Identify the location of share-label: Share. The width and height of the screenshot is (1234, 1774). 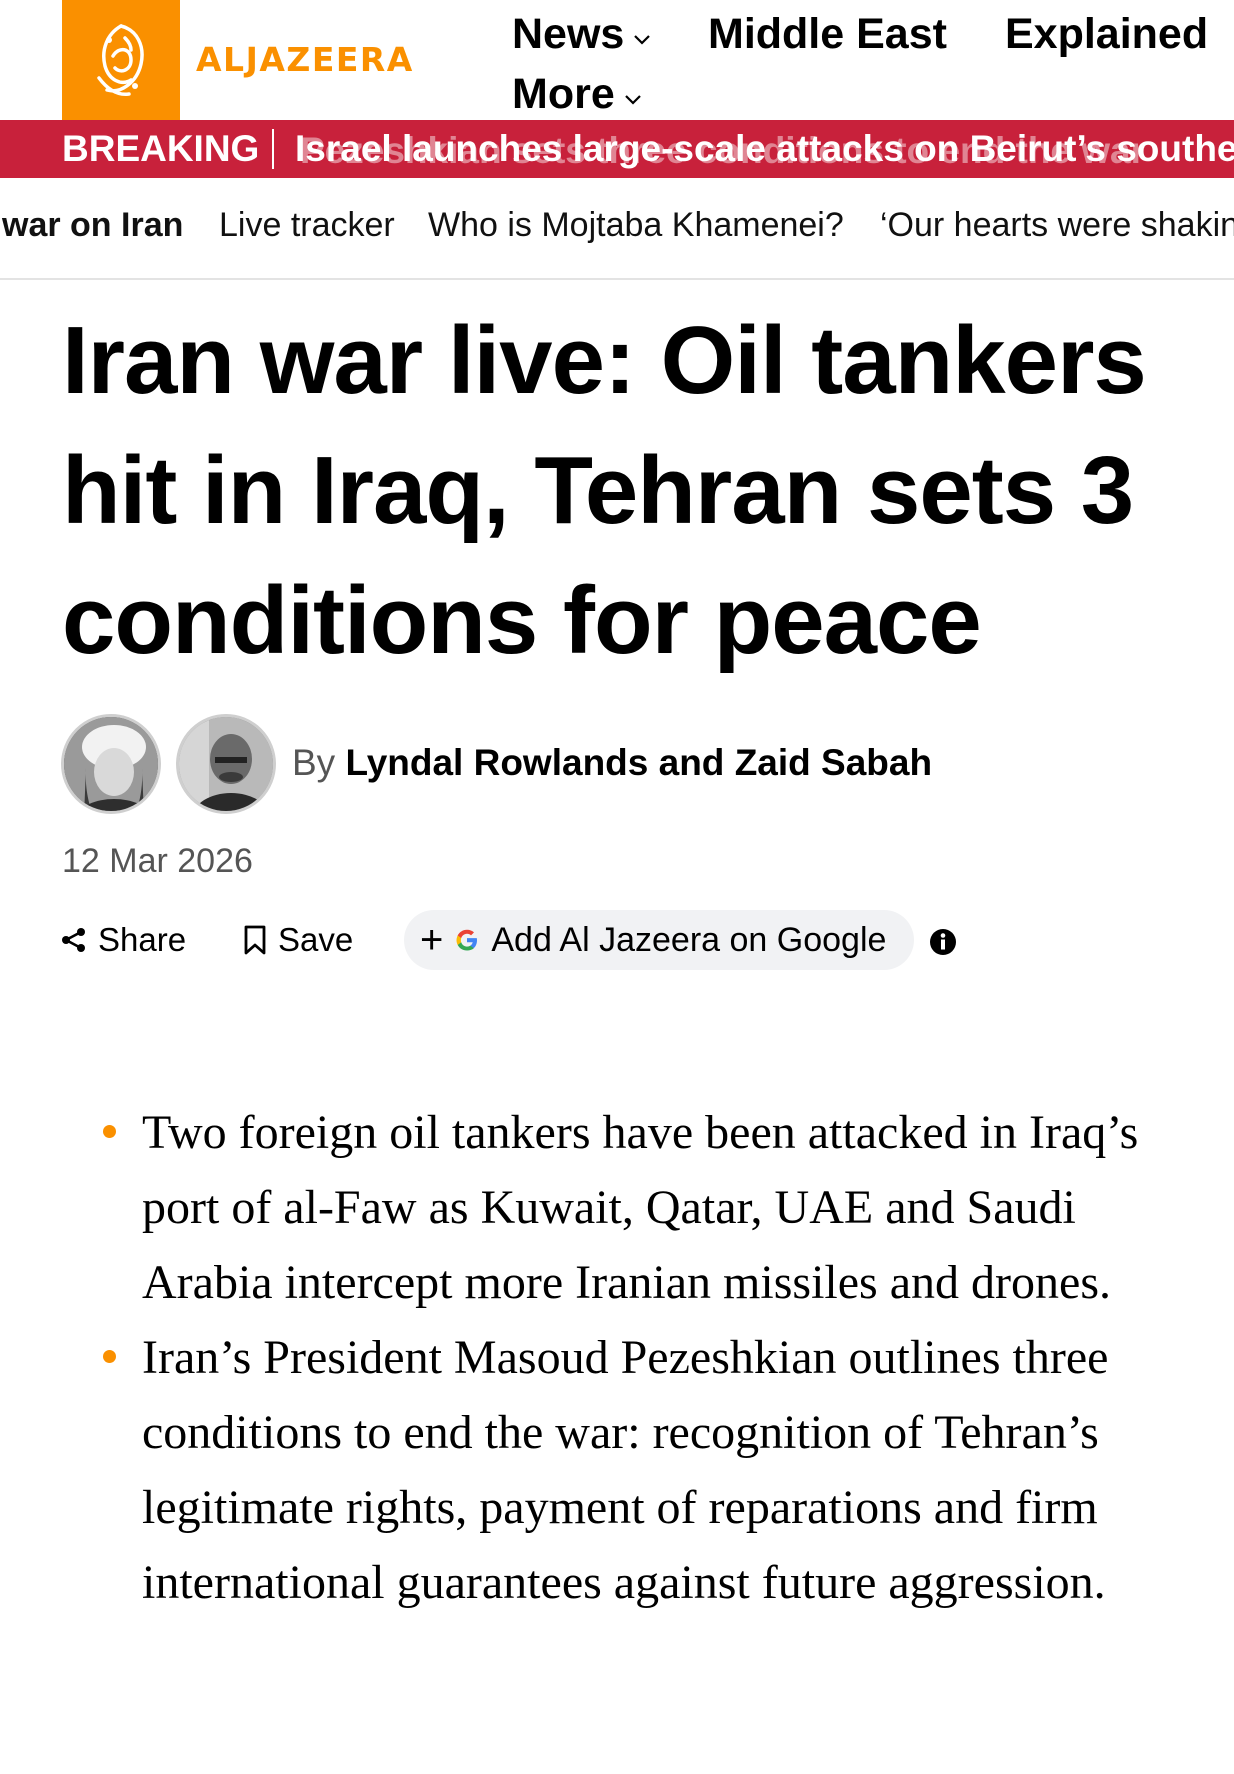
(142, 939).